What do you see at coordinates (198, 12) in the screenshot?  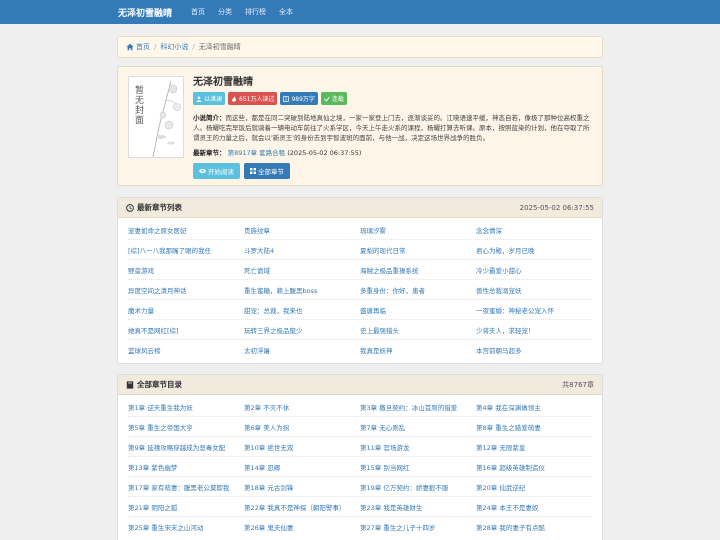 I see `nav-home: 首页` at bounding box center [198, 12].